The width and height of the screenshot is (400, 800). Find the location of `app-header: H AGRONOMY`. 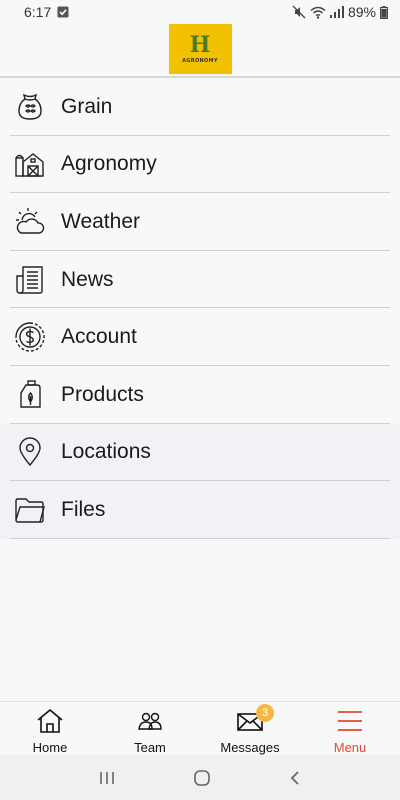

app-header: H AGRONOMY is located at coordinates (200, 51).